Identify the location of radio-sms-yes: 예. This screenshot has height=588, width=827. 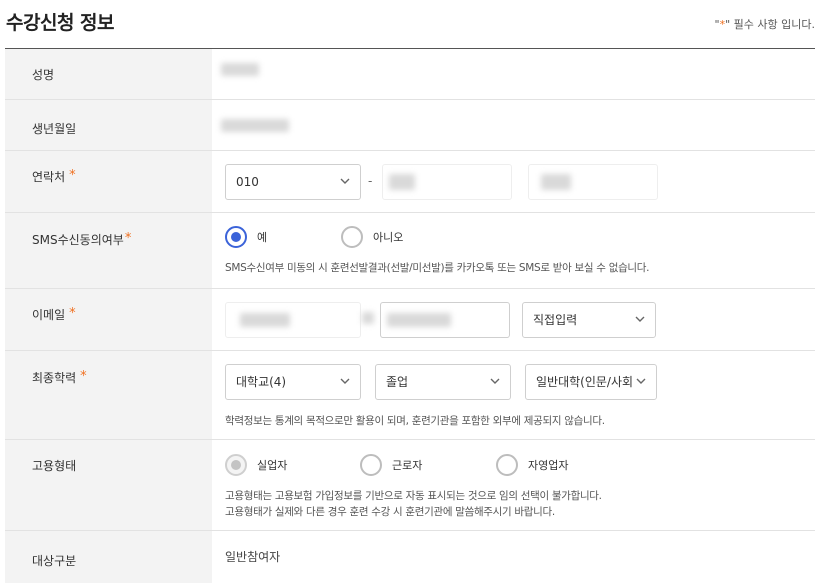
(246, 237).